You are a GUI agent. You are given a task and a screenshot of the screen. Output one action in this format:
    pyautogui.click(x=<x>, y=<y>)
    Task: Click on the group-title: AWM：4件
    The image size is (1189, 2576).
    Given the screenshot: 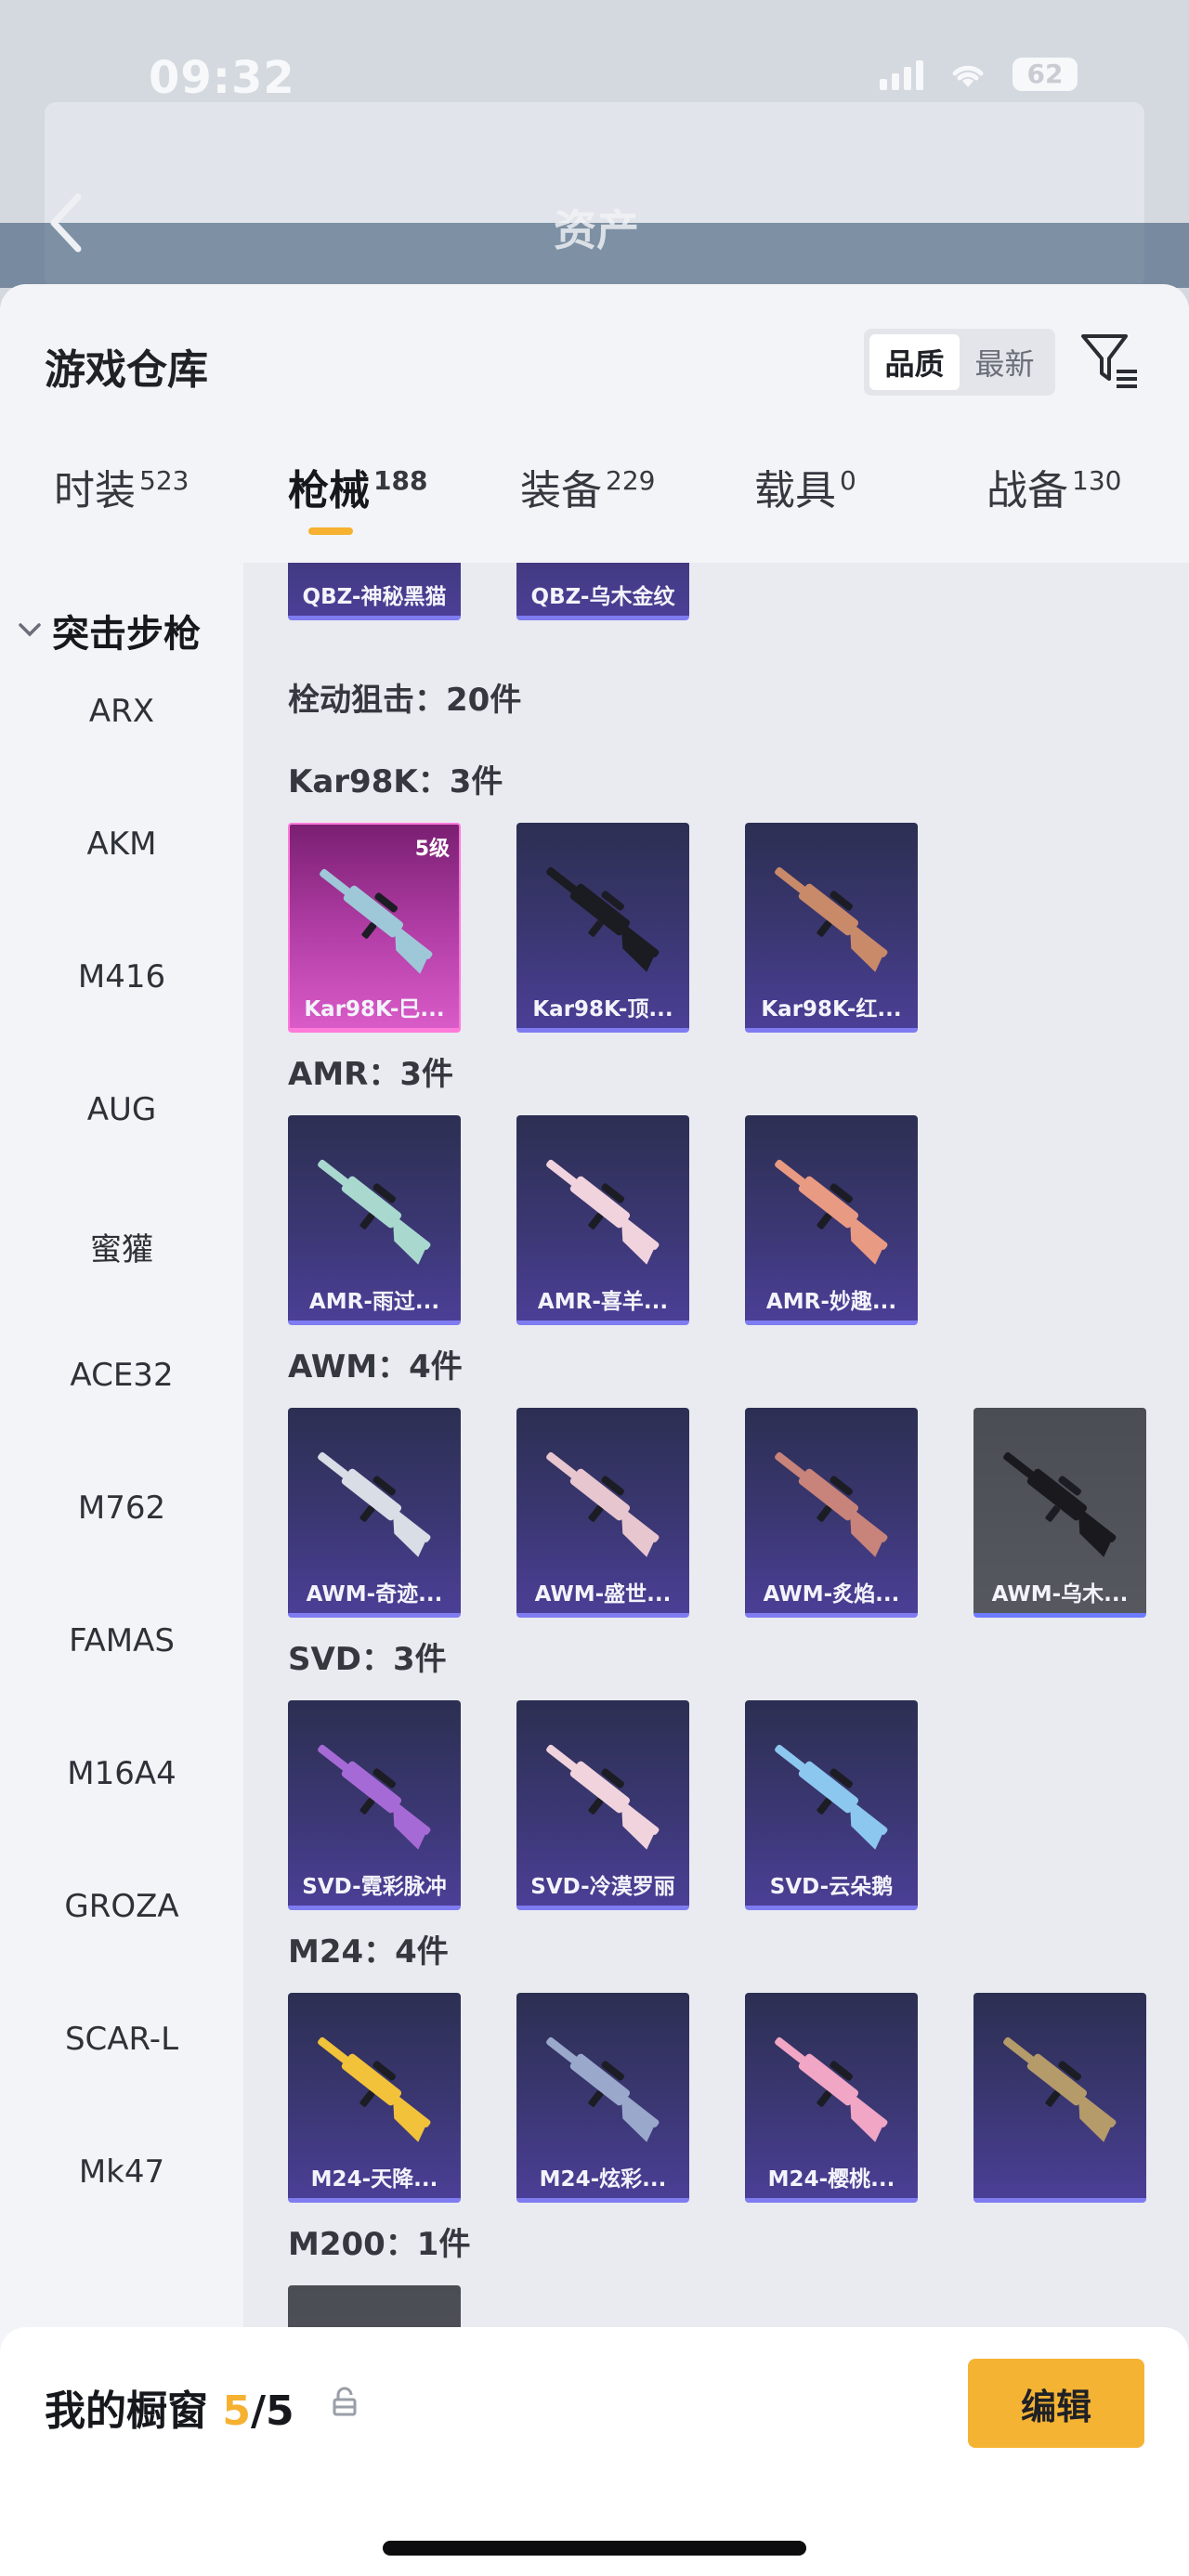 What is the action you would take?
    pyautogui.click(x=375, y=1367)
    